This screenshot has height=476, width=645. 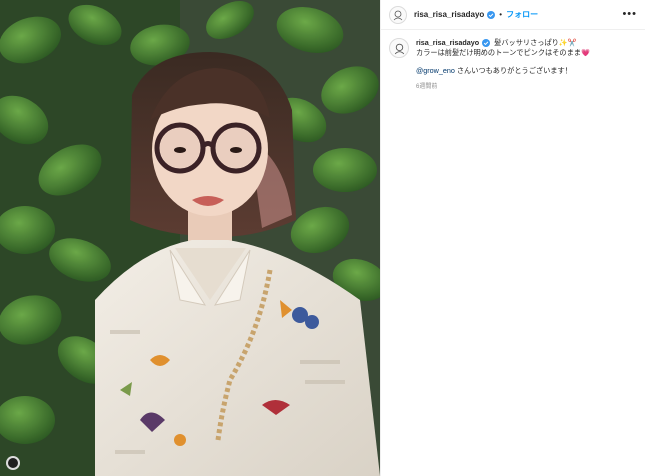 What do you see at coordinates (13, 463) in the screenshot?
I see `carousel-indicator-icon` at bounding box center [13, 463].